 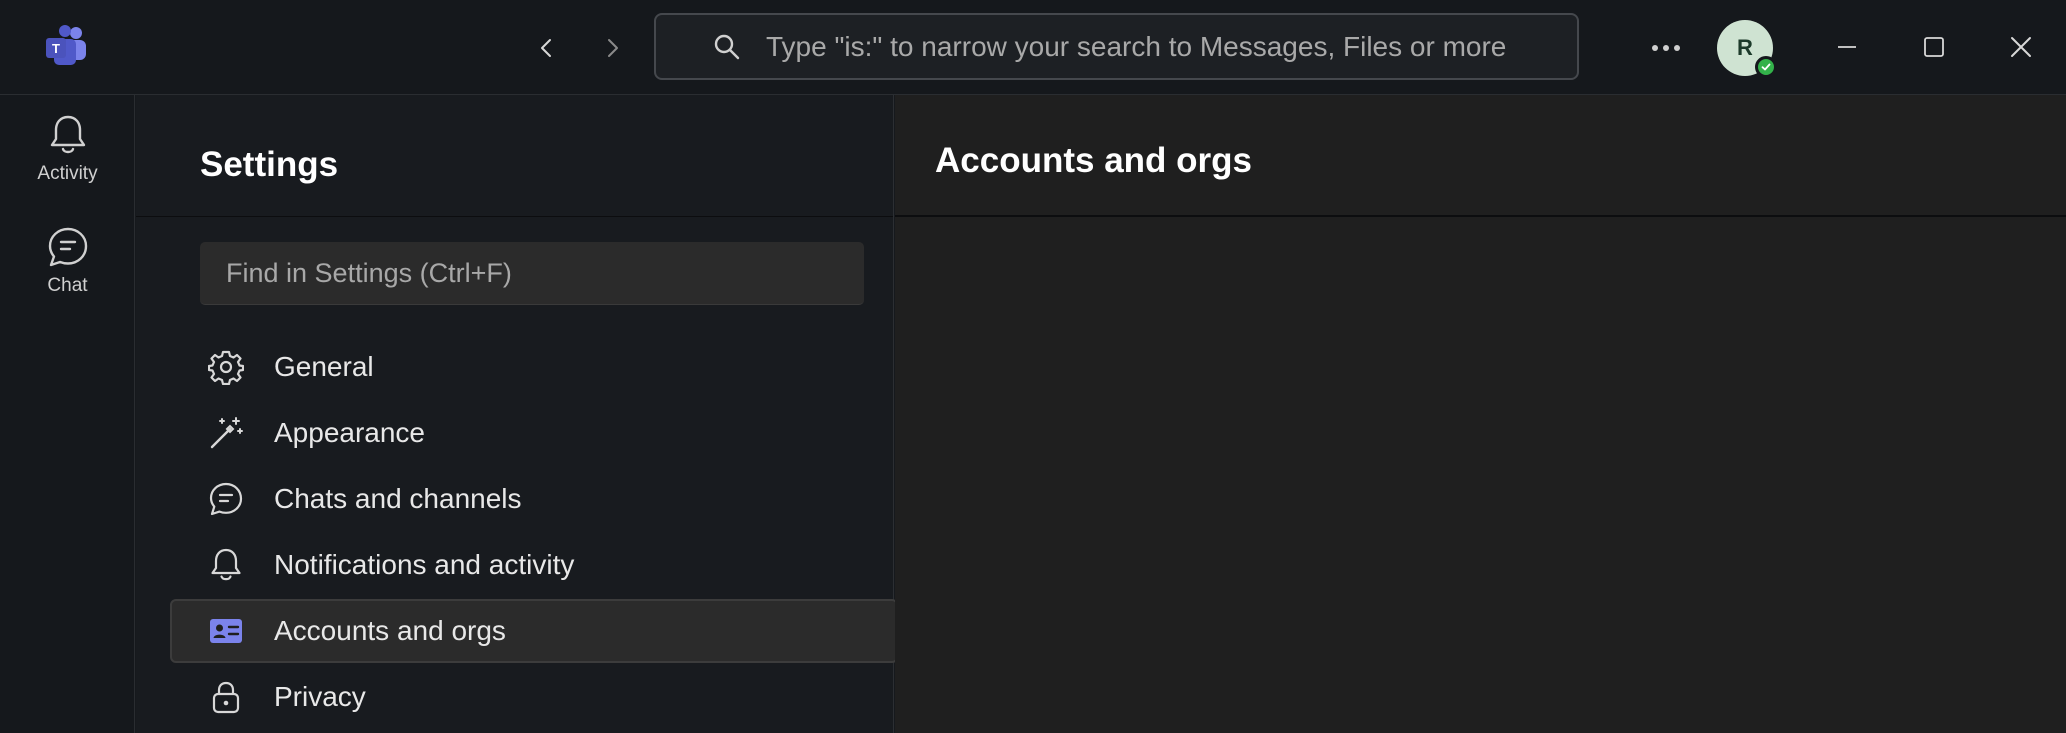 I want to click on chevron-right-icon, so click(x=613, y=48).